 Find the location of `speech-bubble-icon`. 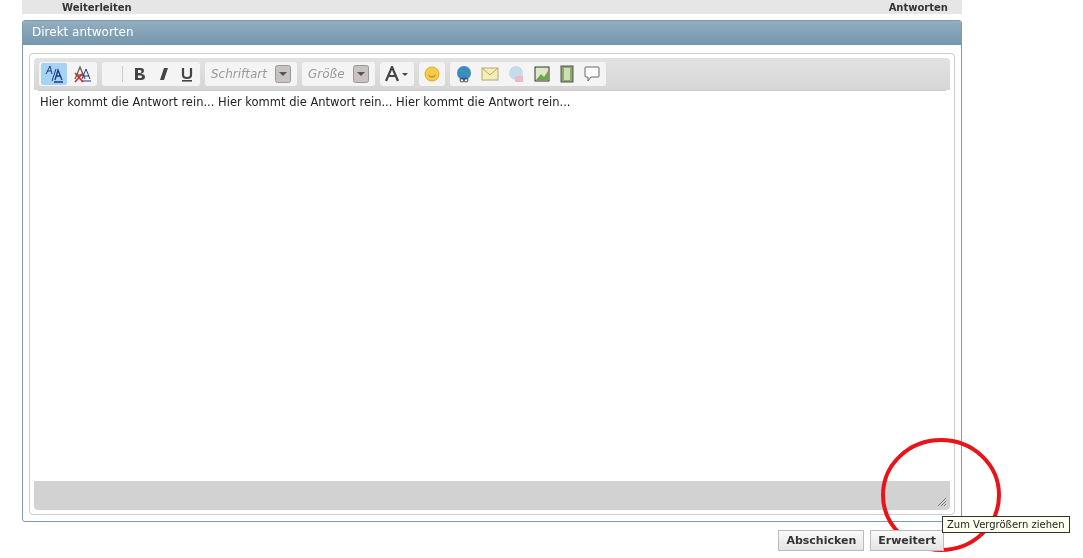

speech-bubble-icon is located at coordinates (591, 74).